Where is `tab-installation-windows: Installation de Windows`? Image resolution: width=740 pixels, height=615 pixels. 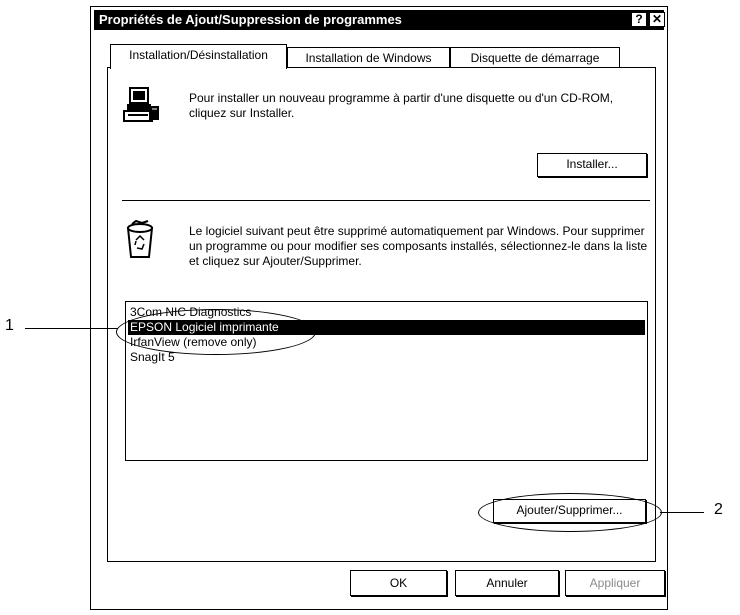 tab-installation-windows: Installation de Windows is located at coordinates (368, 58).